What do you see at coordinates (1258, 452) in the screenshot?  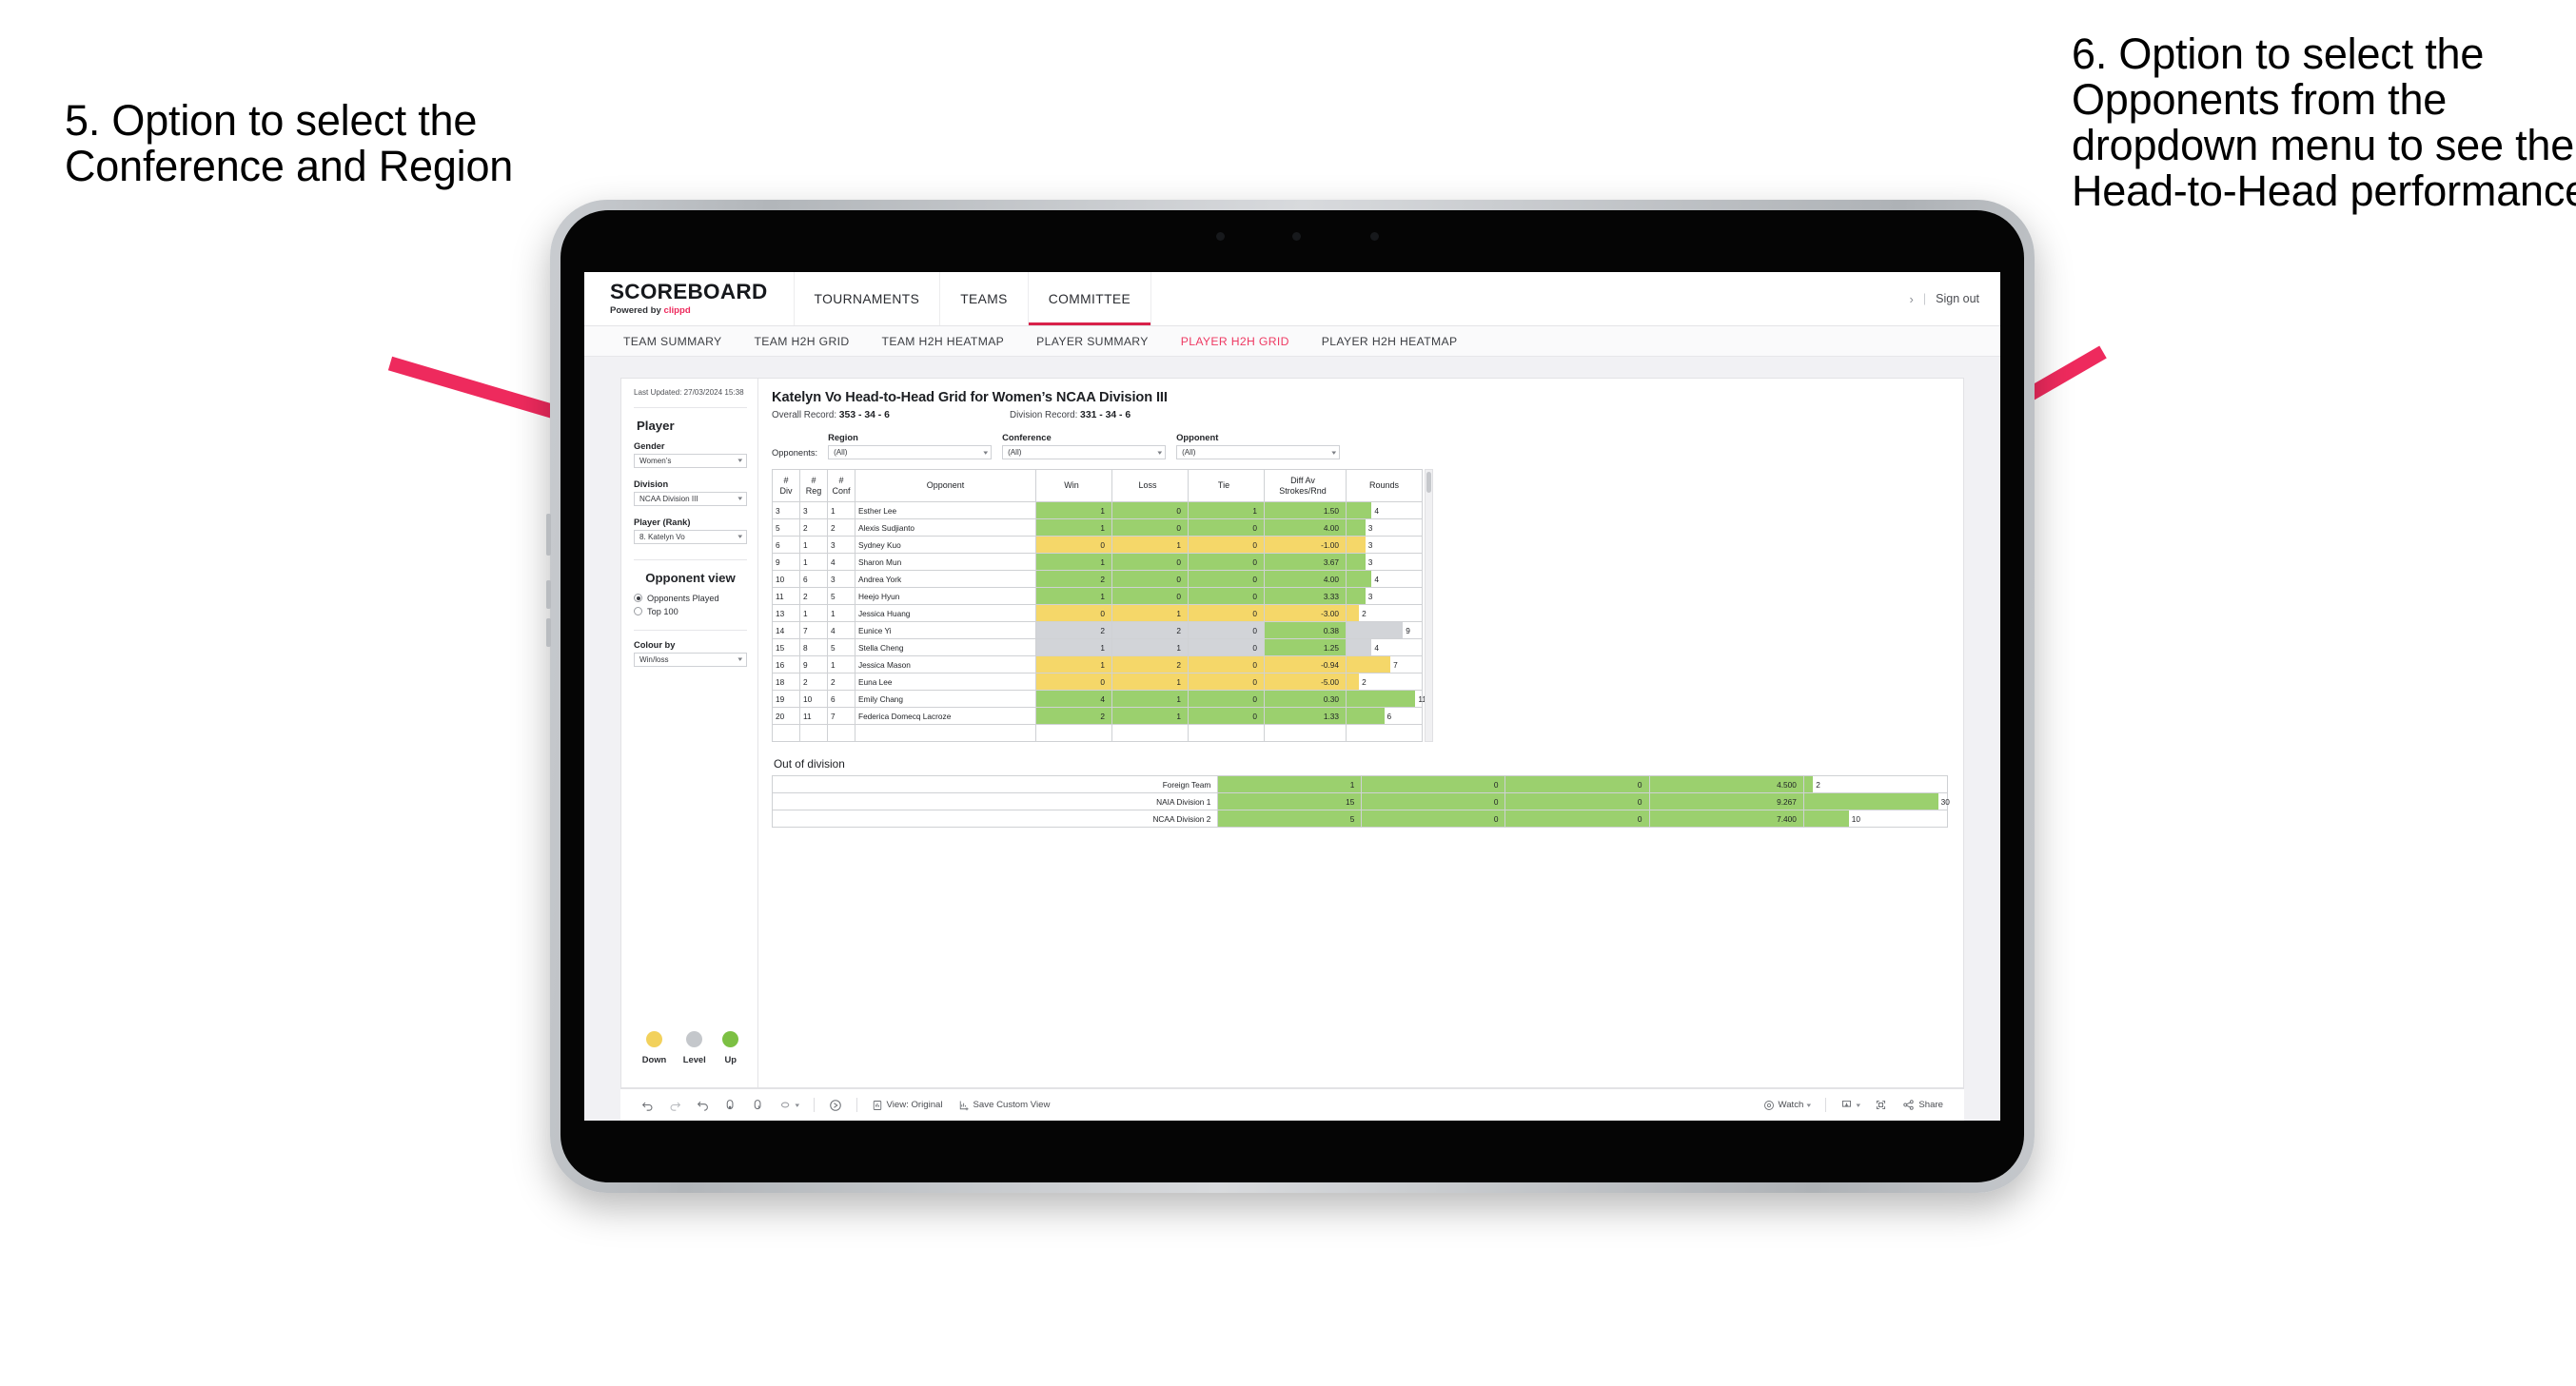 I see `opponent-select: (All) ▾` at bounding box center [1258, 452].